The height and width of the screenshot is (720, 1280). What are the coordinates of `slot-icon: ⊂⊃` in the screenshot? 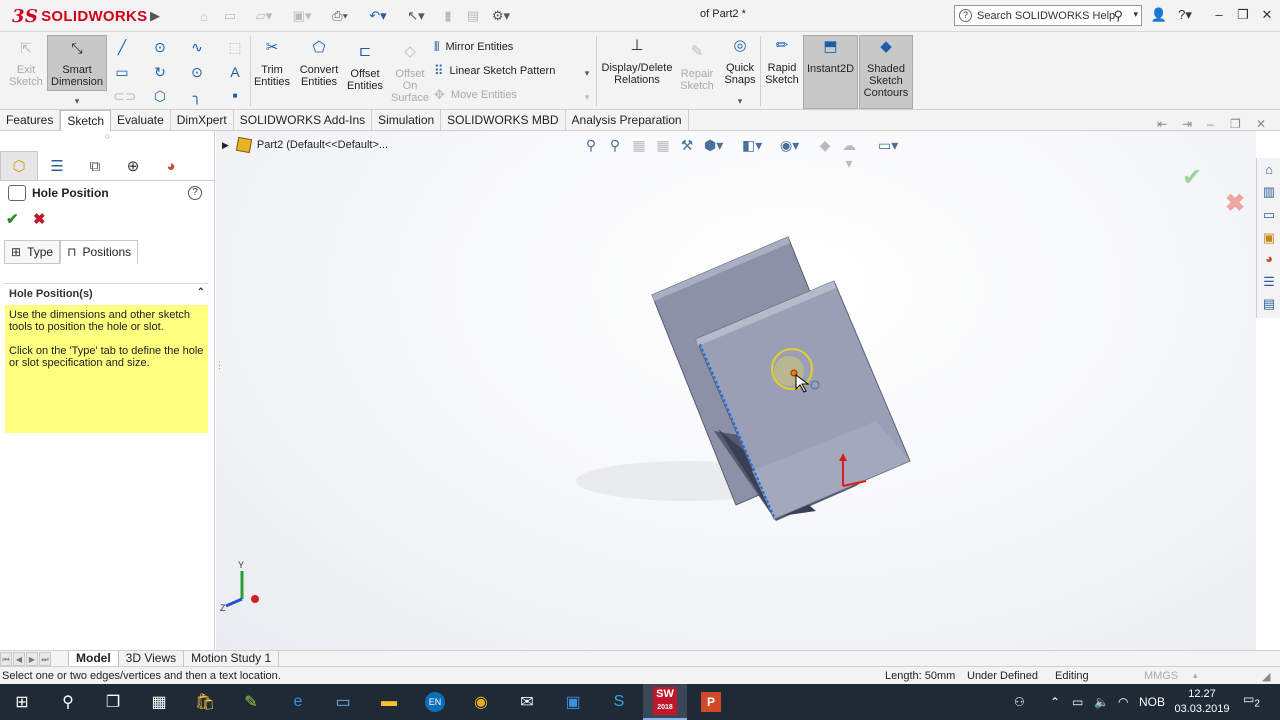 It's located at (124, 96).